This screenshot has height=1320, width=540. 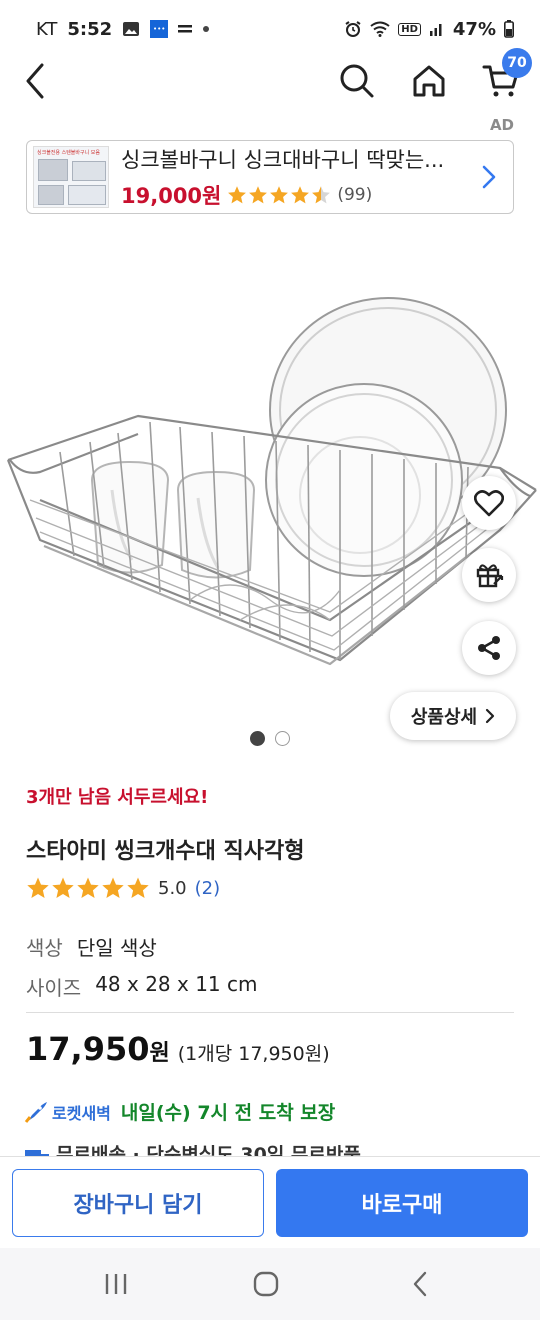 I want to click on option-color: 색상 단일 색상, so click(x=91, y=946).